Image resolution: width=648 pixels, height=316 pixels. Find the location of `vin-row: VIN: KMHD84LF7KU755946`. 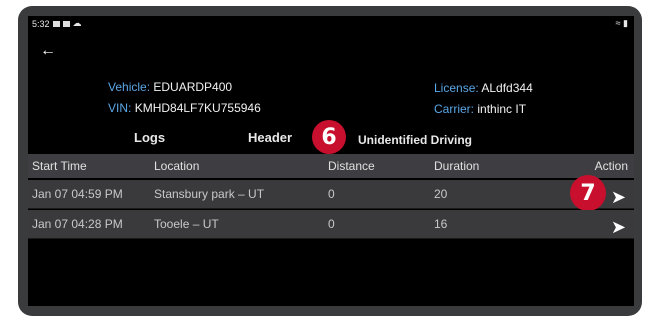

vin-row: VIN: KMHD84LF7KU755946 is located at coordinates (184, 108).